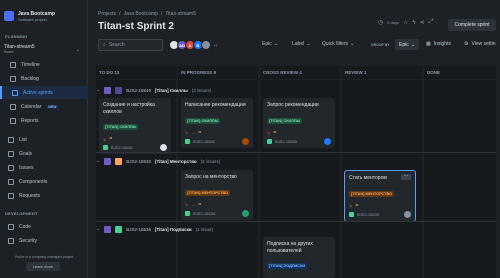  I want to click on chart-icon: ▦, so click(428, 44).